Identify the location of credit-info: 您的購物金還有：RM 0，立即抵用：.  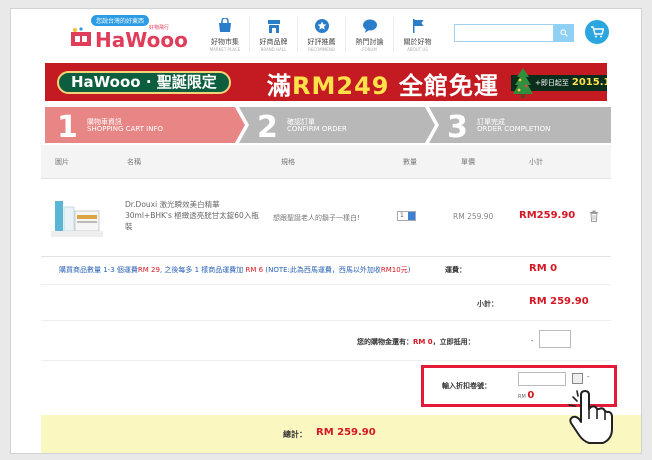
(416, 342).